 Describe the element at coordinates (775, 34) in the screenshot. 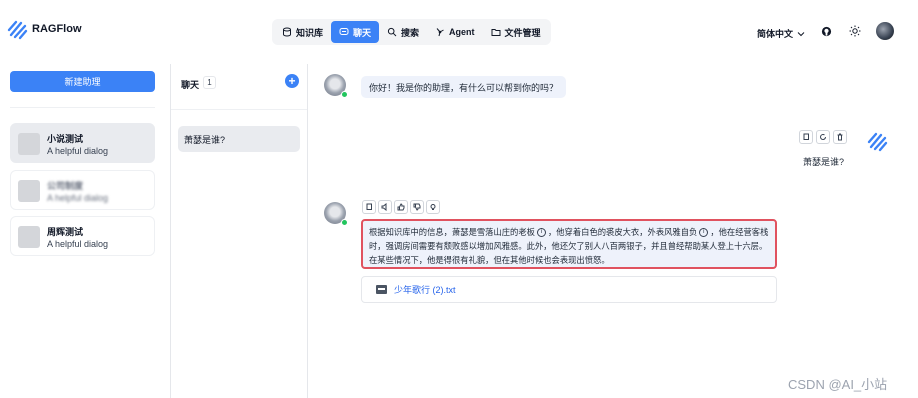

I see `language-label: 简体中文` at that location.